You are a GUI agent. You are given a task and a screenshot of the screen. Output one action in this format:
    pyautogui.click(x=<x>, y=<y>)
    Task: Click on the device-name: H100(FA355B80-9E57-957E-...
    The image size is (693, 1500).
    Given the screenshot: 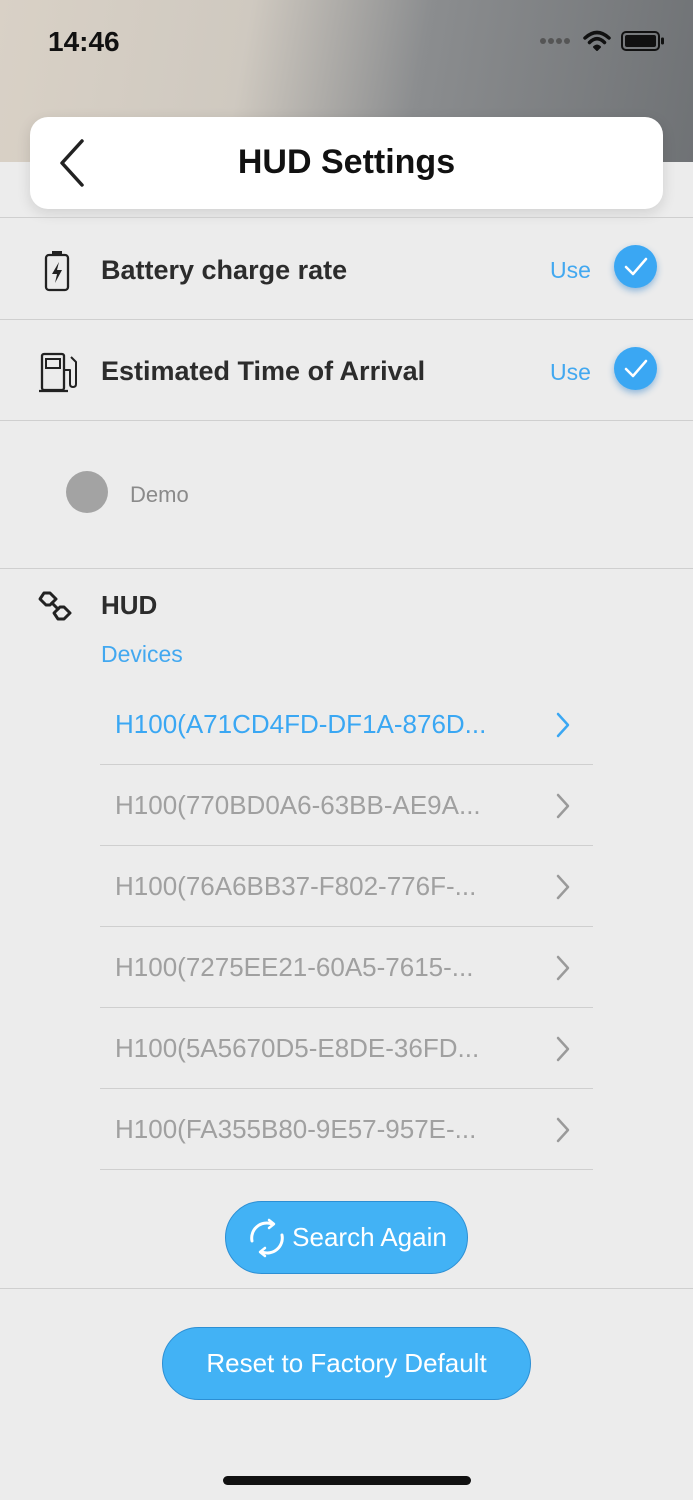 What is the action you would take?
    pyautogui.click(x=296, y=1129)
    